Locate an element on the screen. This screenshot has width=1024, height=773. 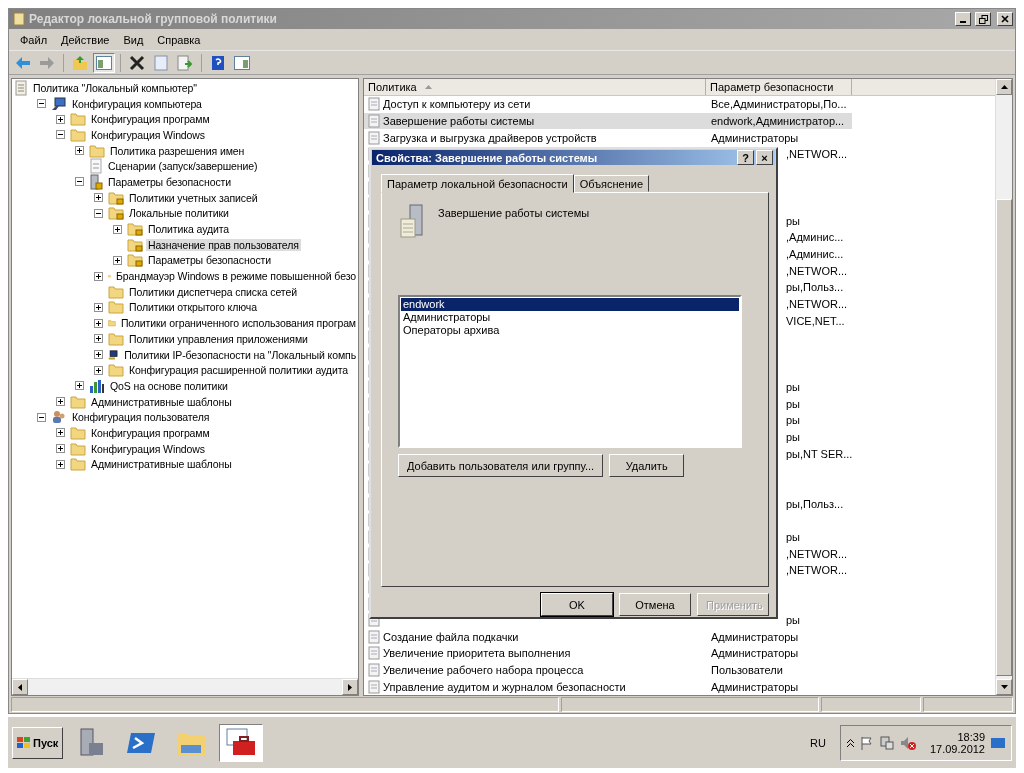
policy-name: Увеличение рабочего набора процесса is located at coordinates (483, 670).